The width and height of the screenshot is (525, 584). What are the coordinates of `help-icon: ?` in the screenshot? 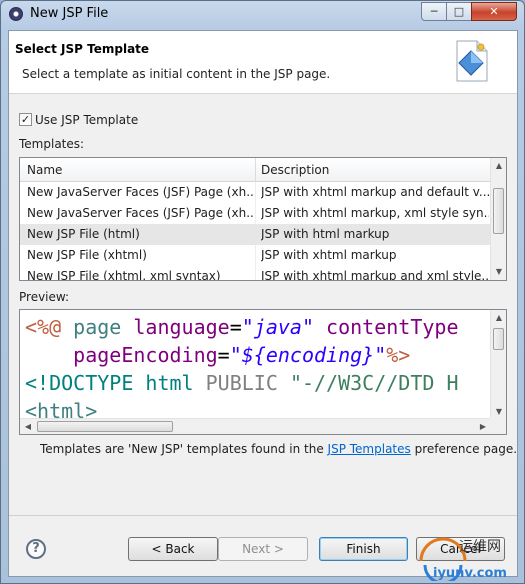 It's located at (36, 549).